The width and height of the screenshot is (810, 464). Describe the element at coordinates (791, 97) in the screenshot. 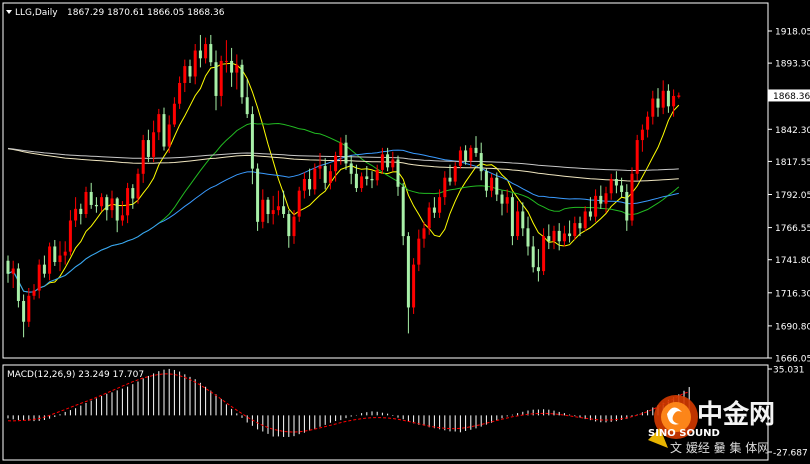

I see `price-tick-label: 1868.36` at that location.